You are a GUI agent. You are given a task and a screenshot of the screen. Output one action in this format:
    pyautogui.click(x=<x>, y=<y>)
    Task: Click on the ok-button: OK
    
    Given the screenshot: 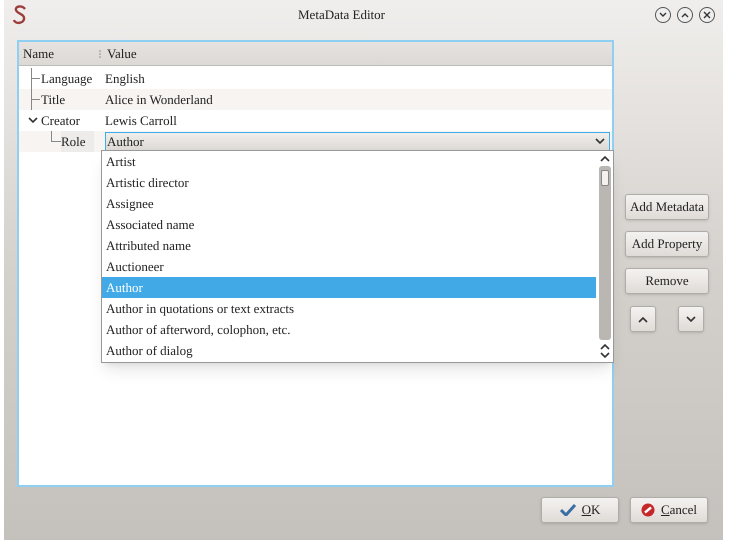 What is the action you would take?
    pyautogui.click(x=580, y=510)
    